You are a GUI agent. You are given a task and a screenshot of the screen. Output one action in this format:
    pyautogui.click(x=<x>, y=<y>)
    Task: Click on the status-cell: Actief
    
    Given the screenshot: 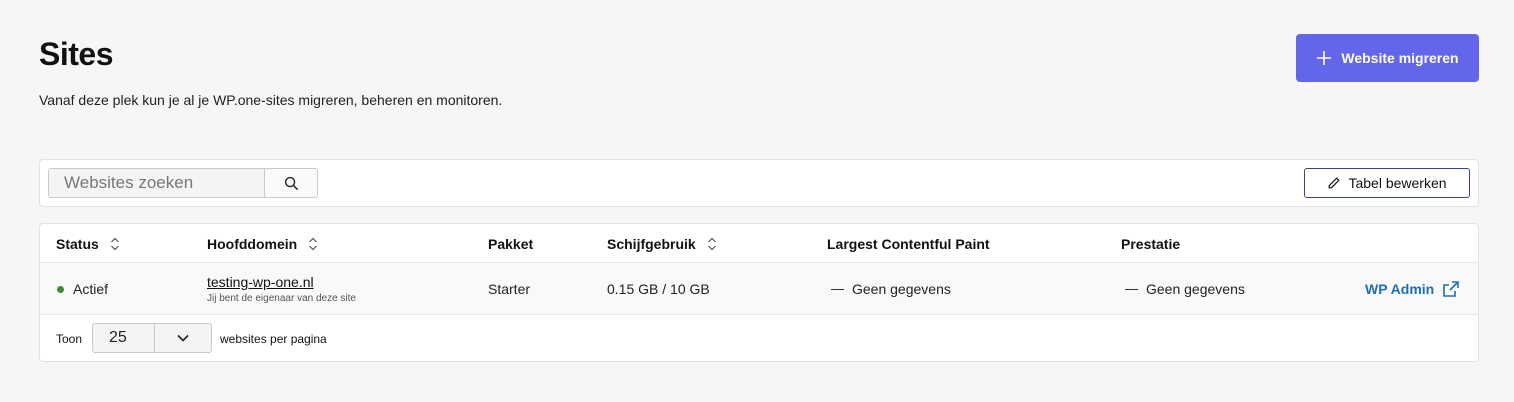 What is the action you would take?
    pyautogui.click(x=82, y=289)
    